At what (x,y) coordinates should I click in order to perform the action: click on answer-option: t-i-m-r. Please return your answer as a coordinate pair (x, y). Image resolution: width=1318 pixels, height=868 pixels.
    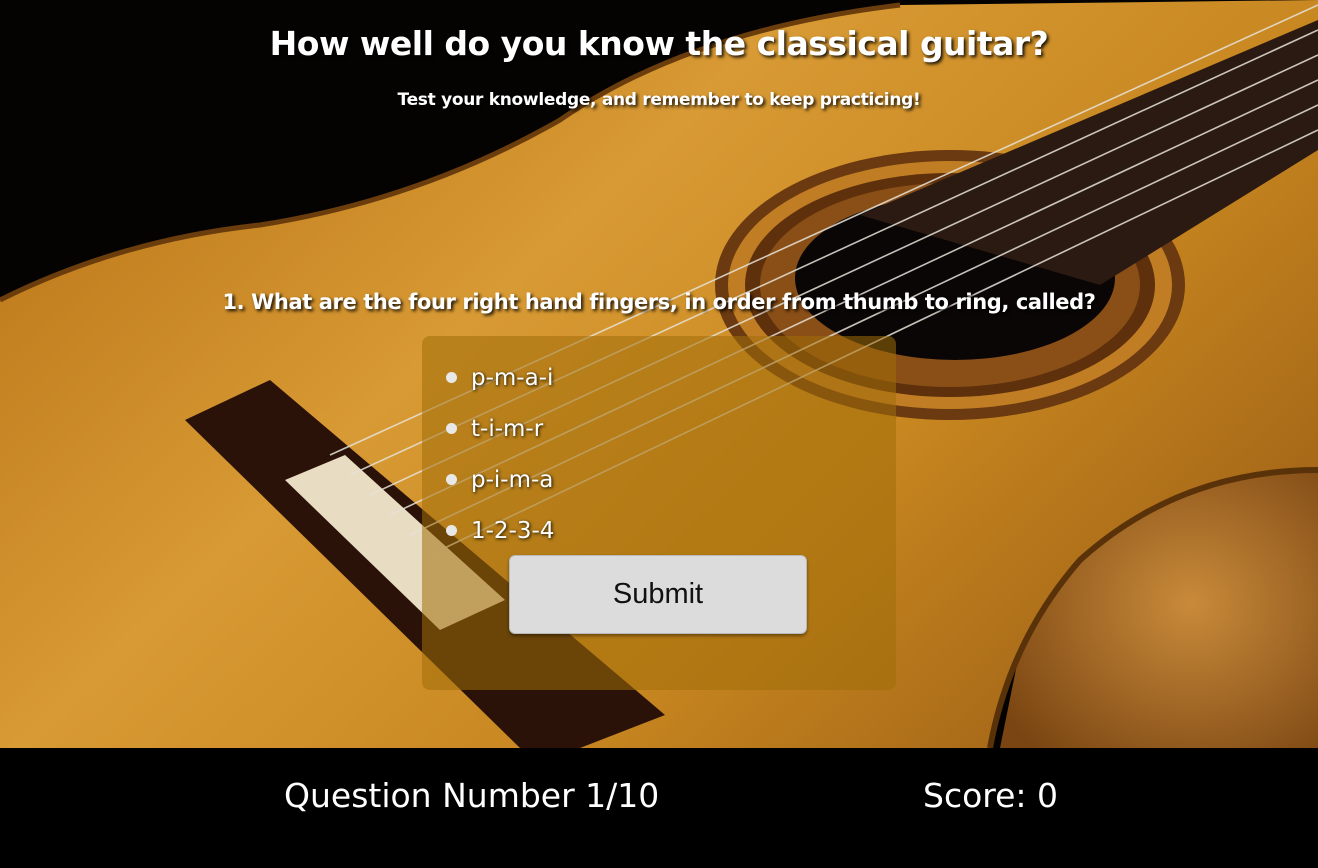
    Looking at the image, I should click on (500, 428).